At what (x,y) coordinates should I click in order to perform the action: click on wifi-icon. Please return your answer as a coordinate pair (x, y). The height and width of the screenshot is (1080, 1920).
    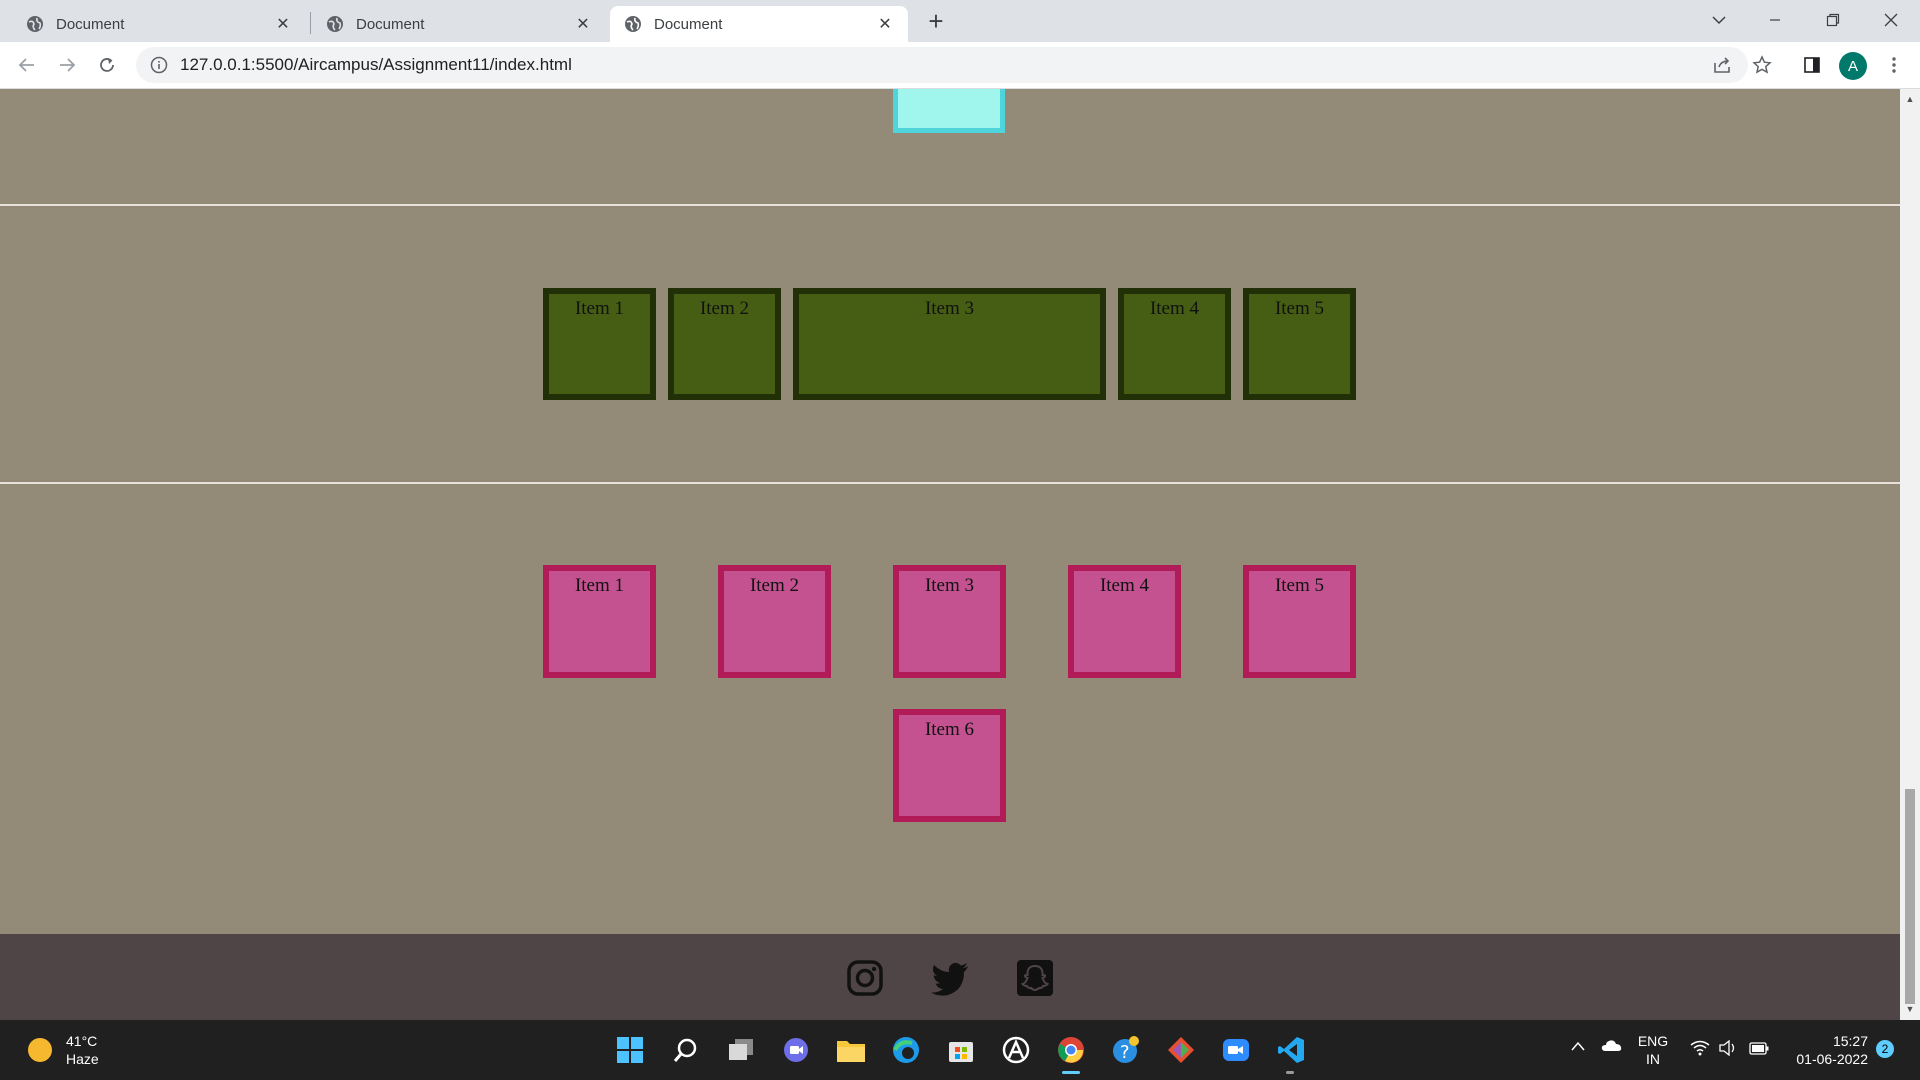
    Looking at the image, I should click on (1700, 1050).